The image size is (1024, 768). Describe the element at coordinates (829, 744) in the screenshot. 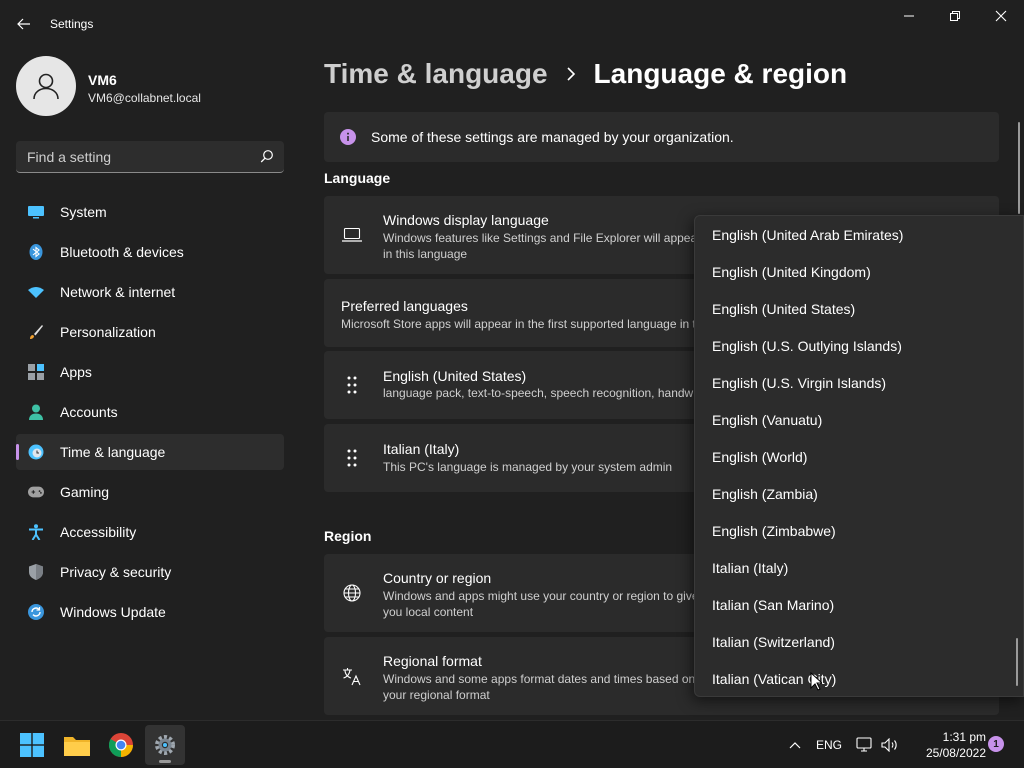

I see `input-language-indicator: ENG` at that location.